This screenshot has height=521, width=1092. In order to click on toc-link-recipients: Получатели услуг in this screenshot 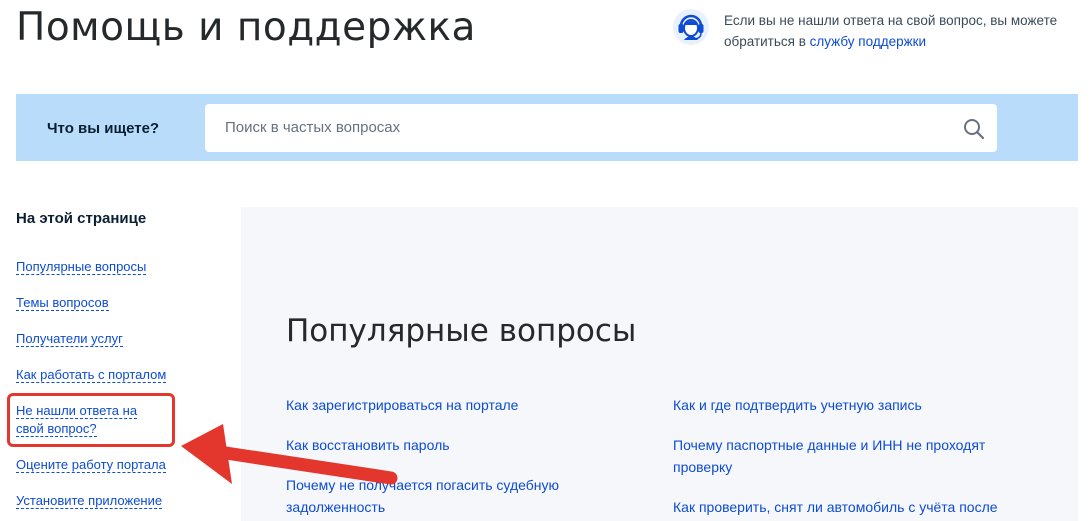, I will do `click(69, 339)`.